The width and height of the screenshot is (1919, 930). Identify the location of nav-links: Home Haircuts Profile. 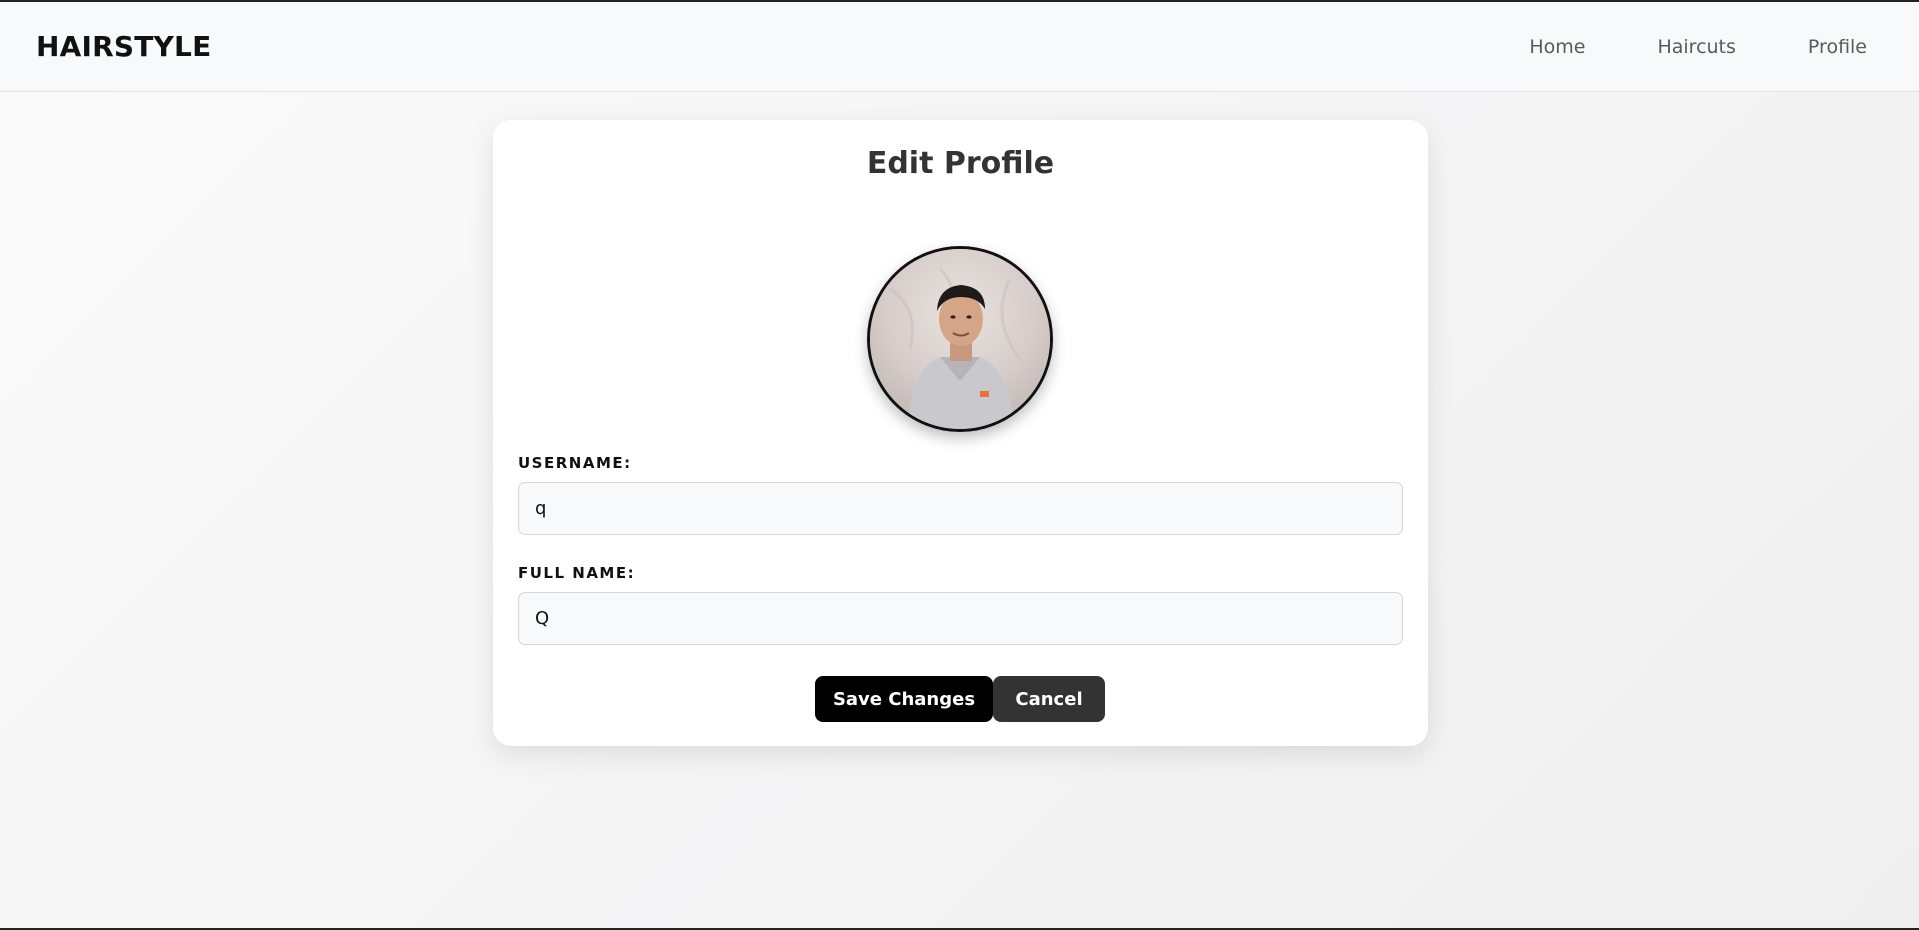
(1698, 47).